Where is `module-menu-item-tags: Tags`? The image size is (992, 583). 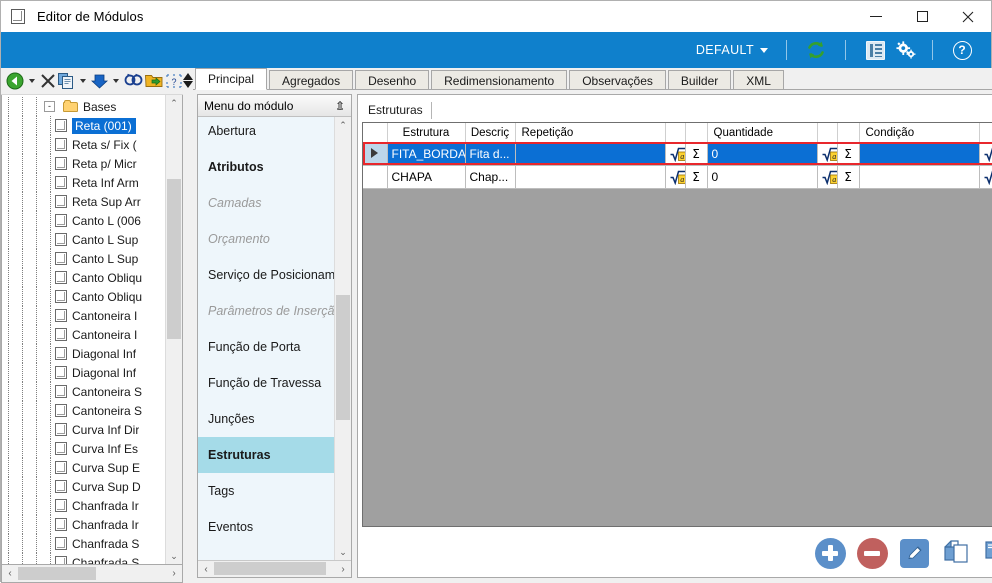 module-menu-item-tags: Tags is located at coordinates (266, 491).